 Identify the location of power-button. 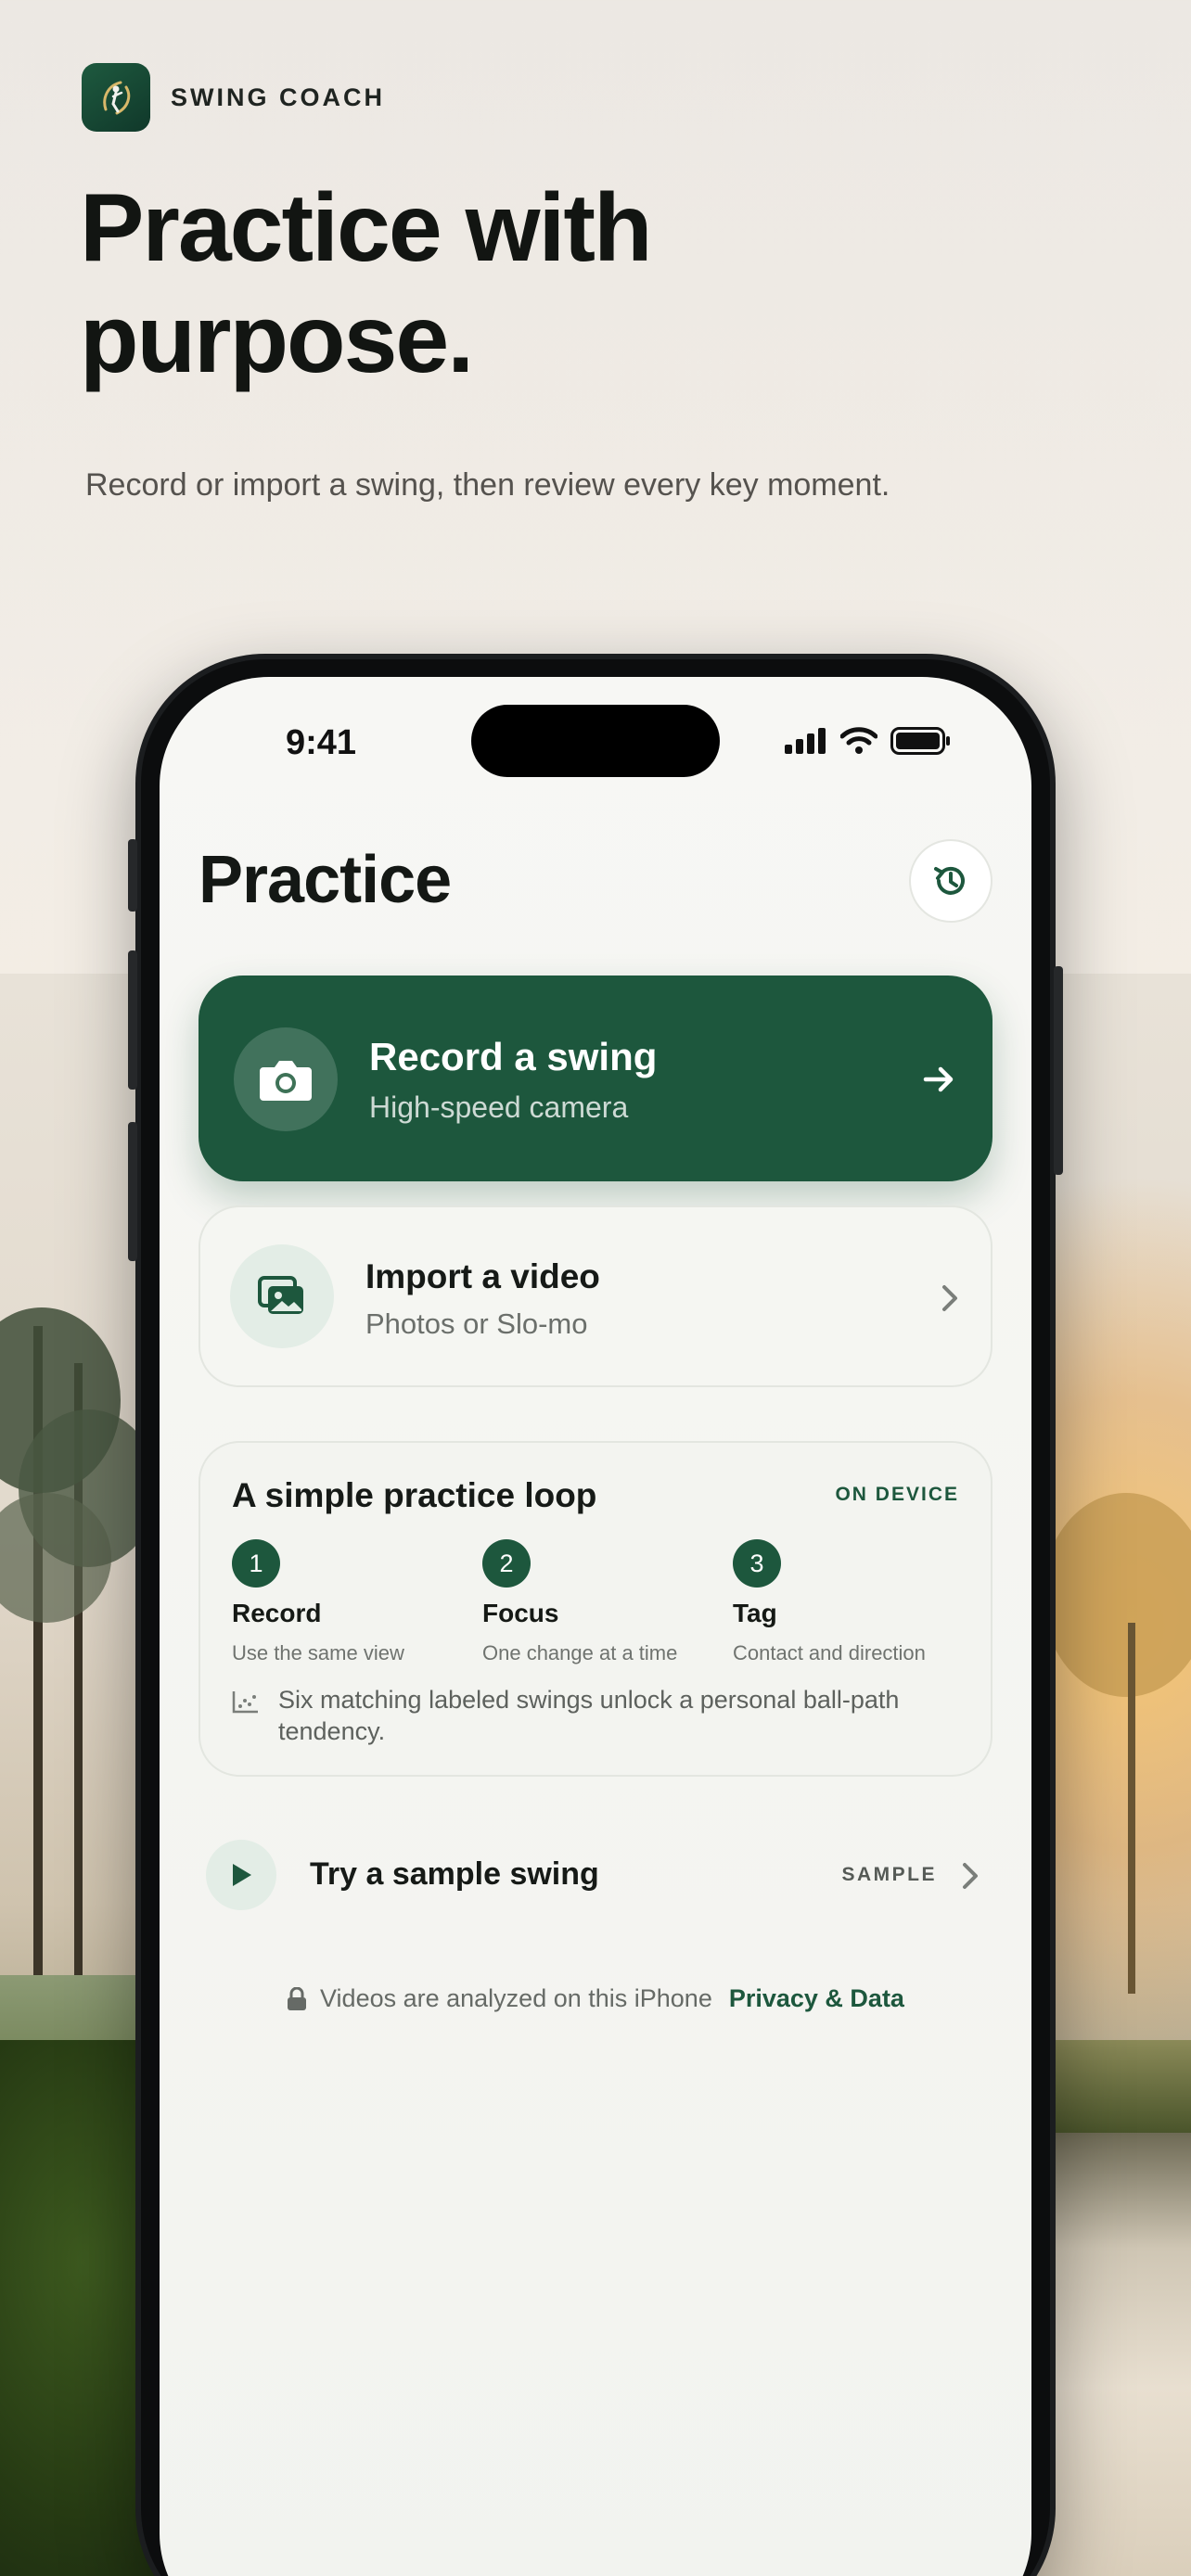
(1058, 1070).